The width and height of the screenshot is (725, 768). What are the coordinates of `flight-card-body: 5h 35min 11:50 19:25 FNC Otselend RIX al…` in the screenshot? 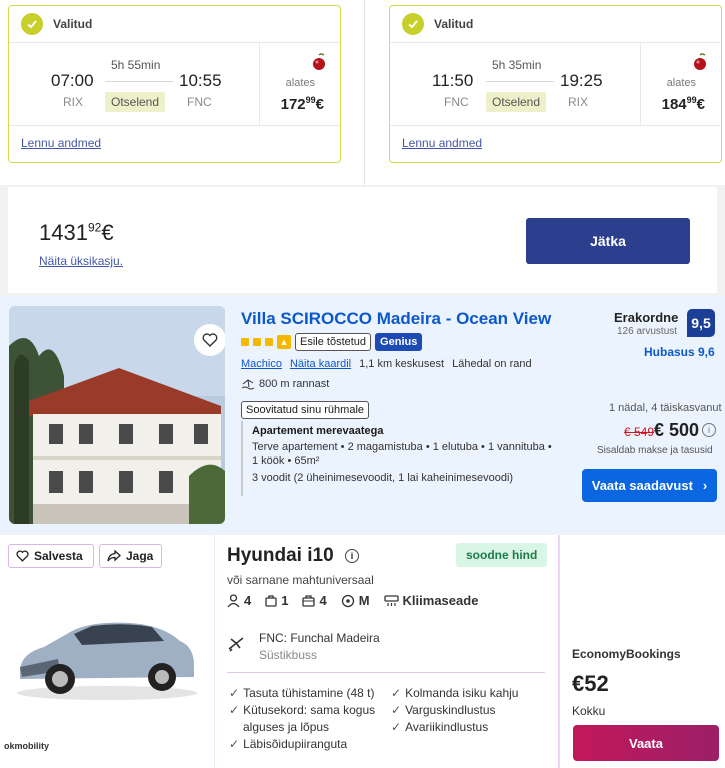 It's located at (555, 84).